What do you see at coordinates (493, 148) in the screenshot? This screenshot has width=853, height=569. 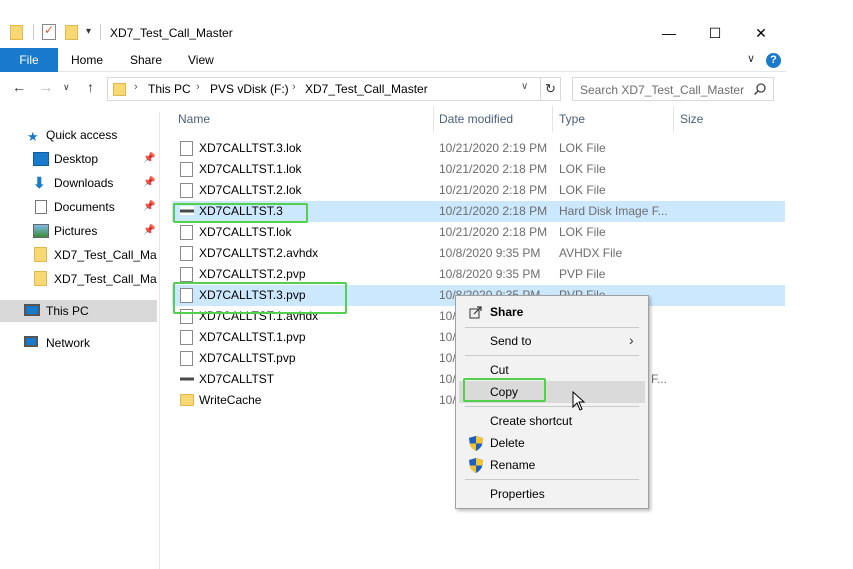 I see `file-date: 10/21/2020 2:19 PM` at bounding box center [493, 148].